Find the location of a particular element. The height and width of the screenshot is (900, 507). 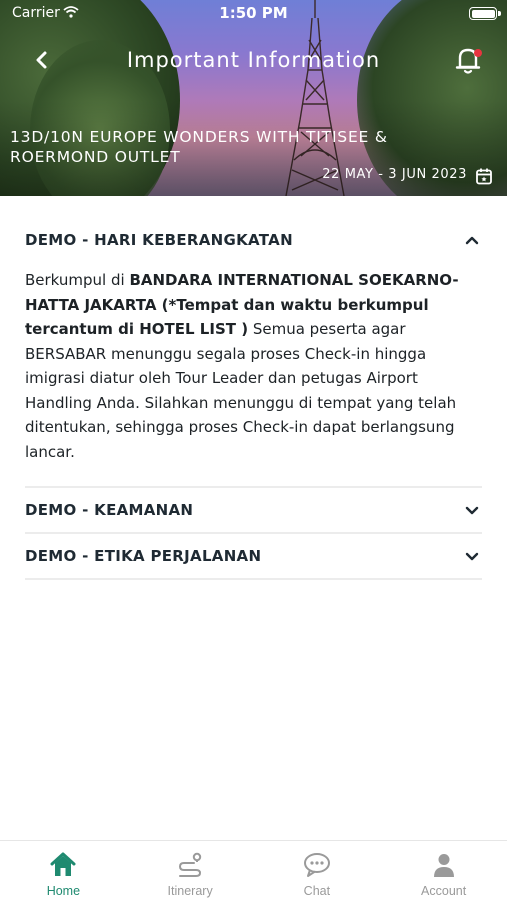

tab-itinerary: Itinerary is located at coordinates (190, 870).